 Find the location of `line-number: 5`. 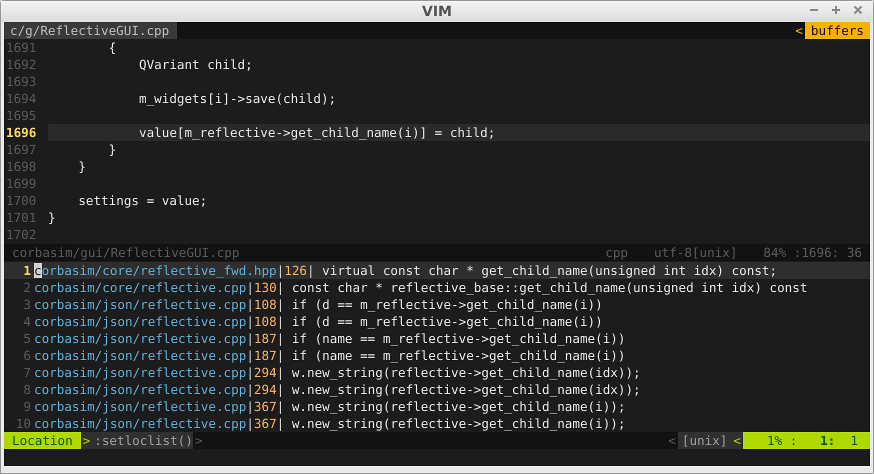

line-number: 5 is located at coordinates (27, 338).